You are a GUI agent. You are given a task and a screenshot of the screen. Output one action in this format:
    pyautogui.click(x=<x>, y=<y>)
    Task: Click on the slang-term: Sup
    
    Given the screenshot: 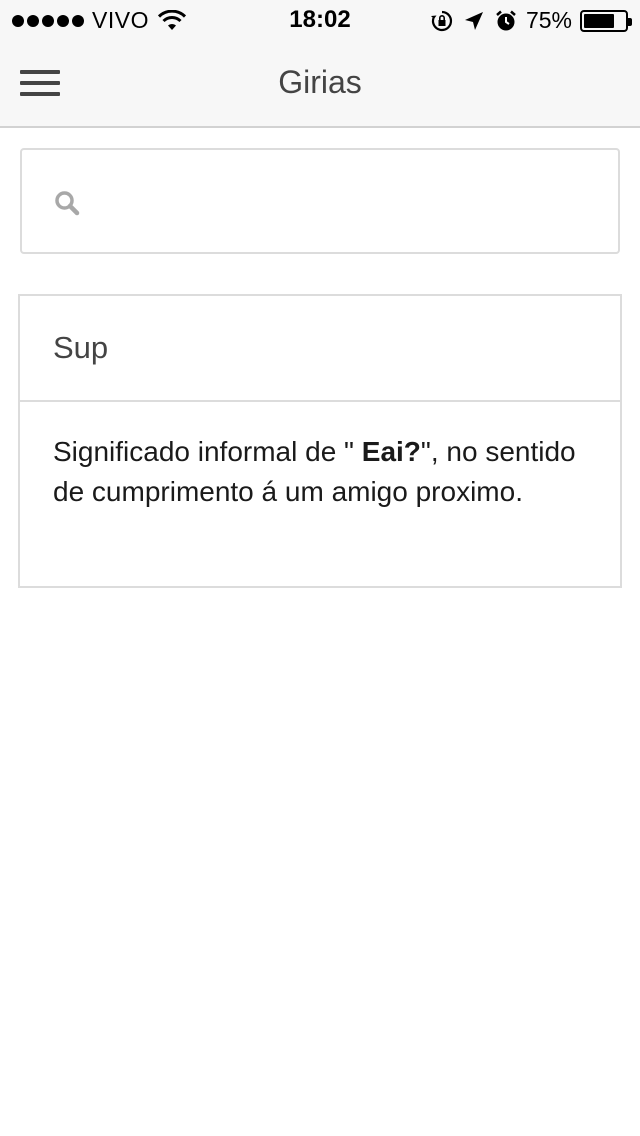 What is the action you would take?
    pyautogui.click(x=81, y=347)
    